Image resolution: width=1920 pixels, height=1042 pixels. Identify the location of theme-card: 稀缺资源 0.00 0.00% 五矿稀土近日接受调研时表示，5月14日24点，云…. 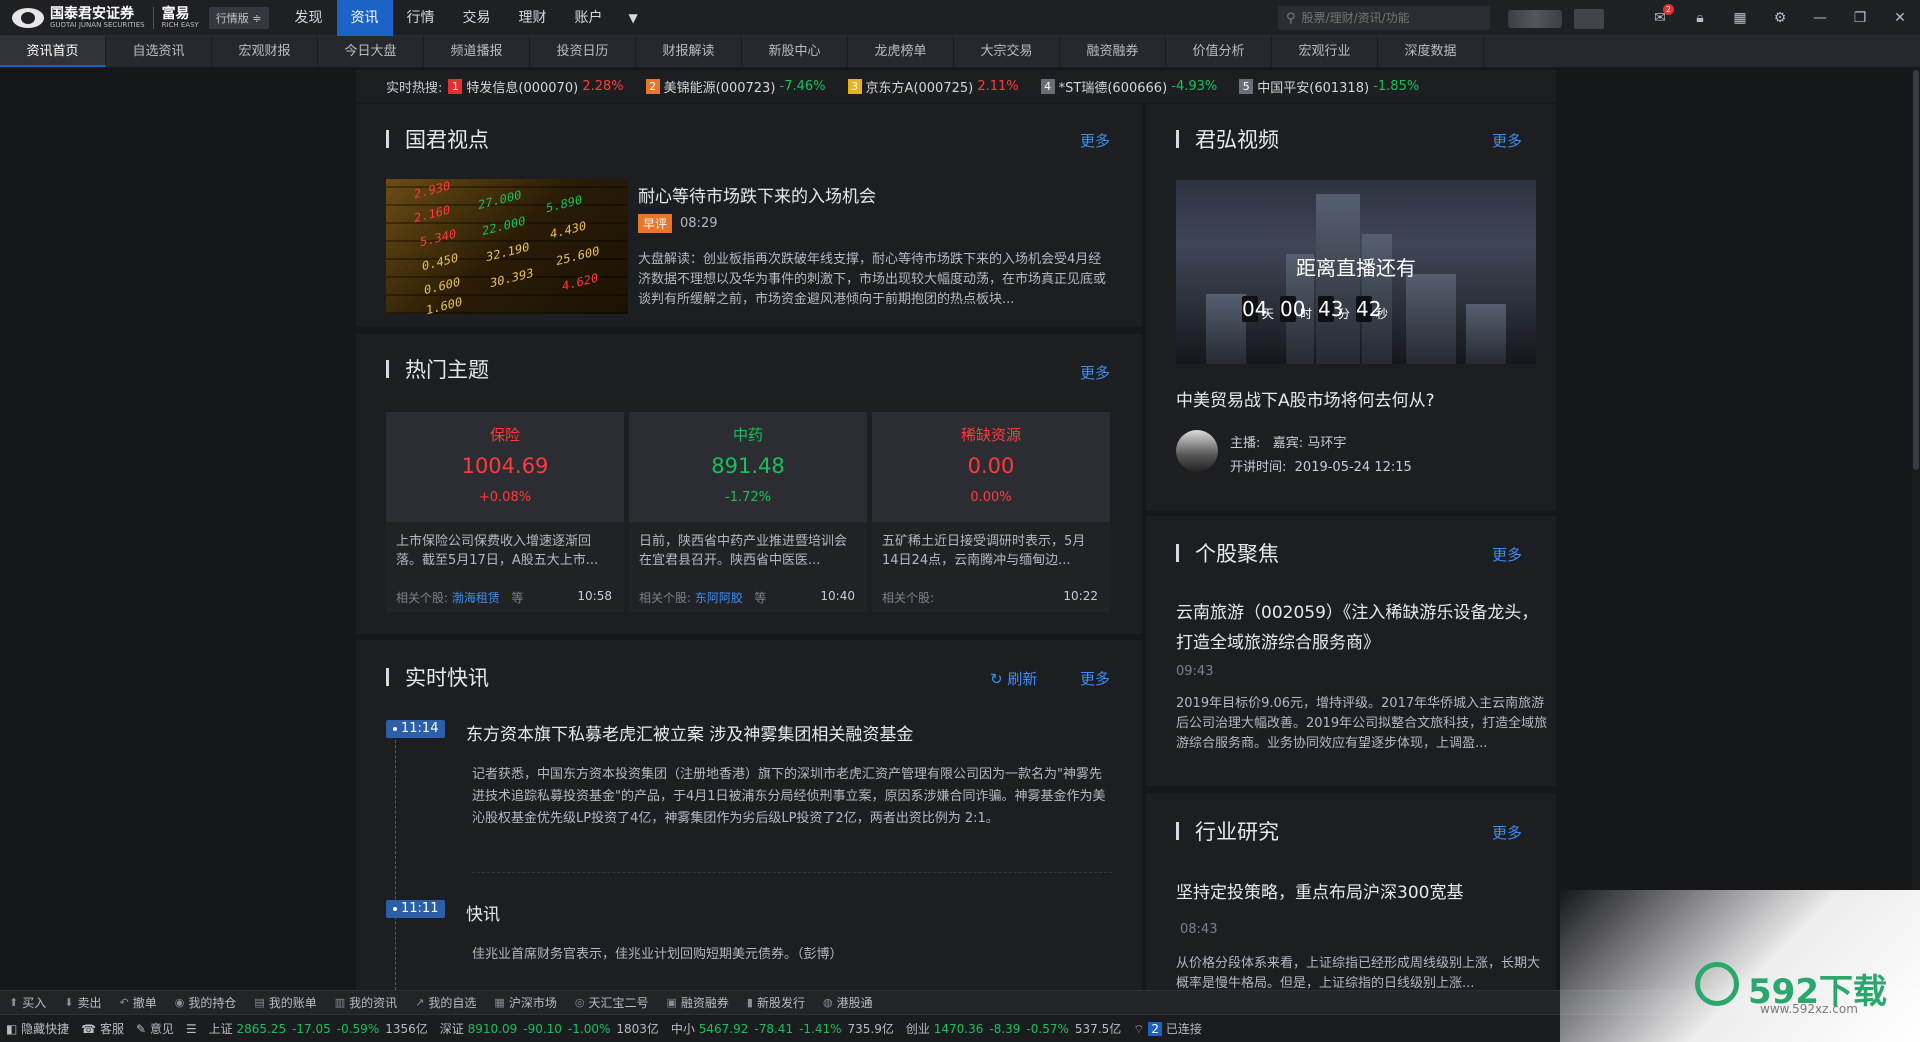
(991, 512).